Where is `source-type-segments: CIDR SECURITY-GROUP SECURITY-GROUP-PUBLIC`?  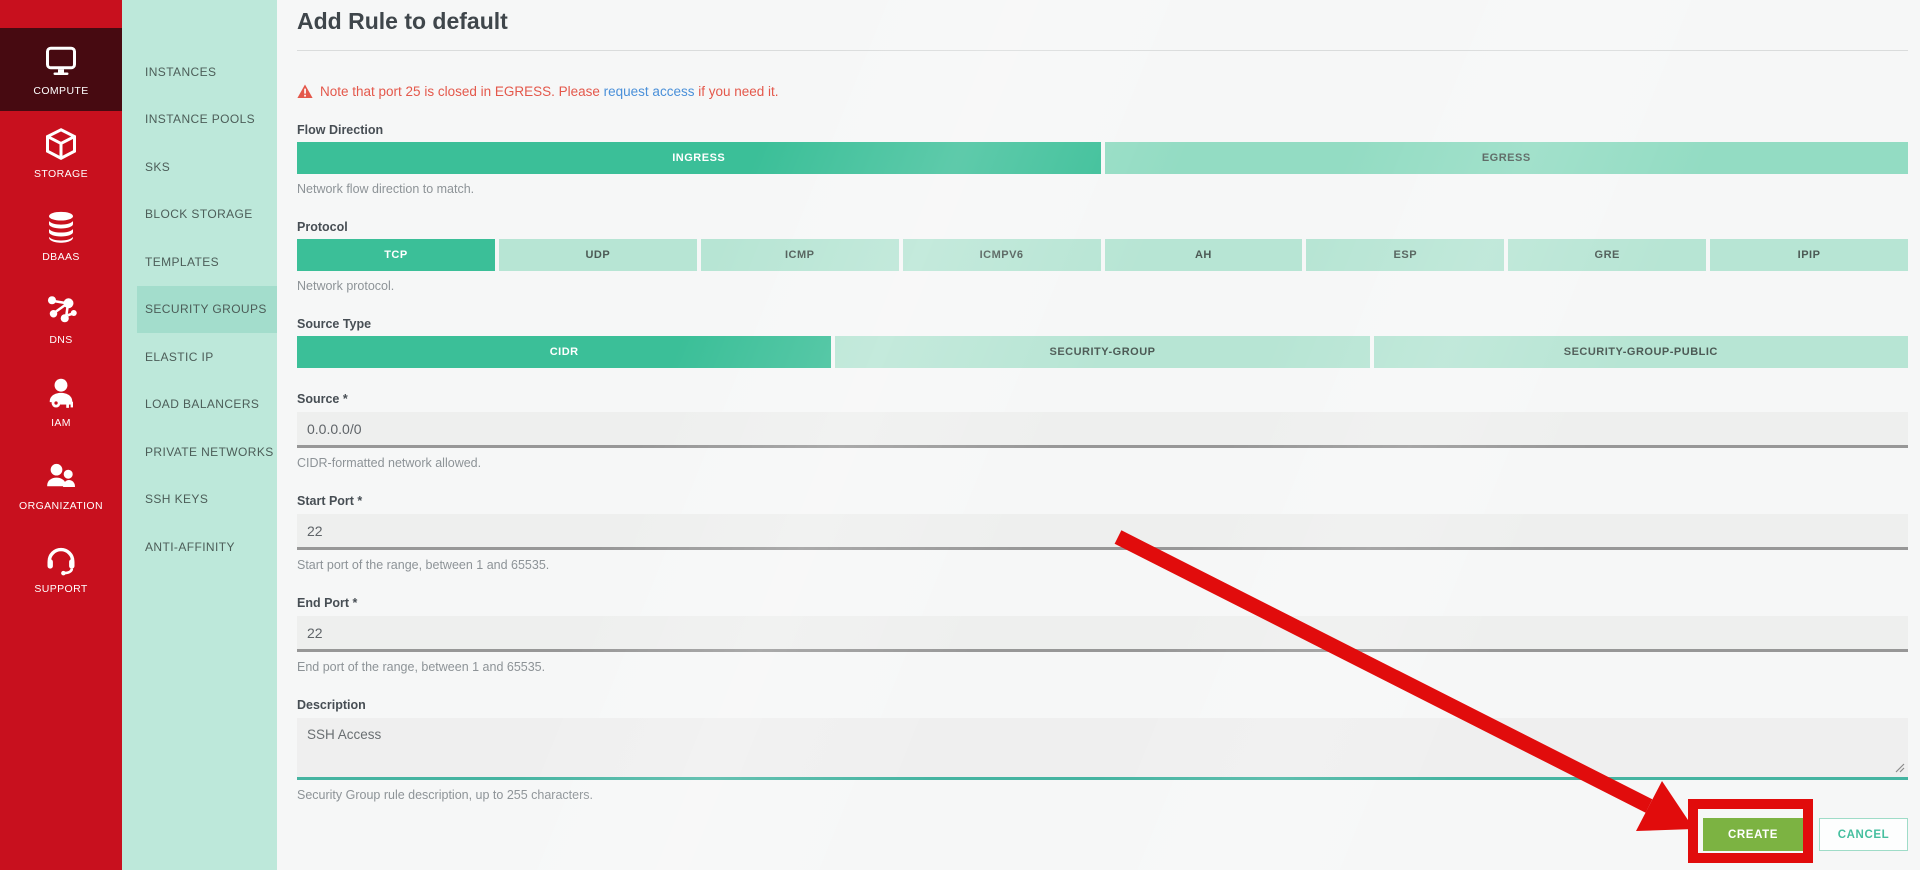 source-type-segments: CIDR SECURITY-GROUP SECURITY-GROUP-PUBLIC is located at coordinates (1102, 352).